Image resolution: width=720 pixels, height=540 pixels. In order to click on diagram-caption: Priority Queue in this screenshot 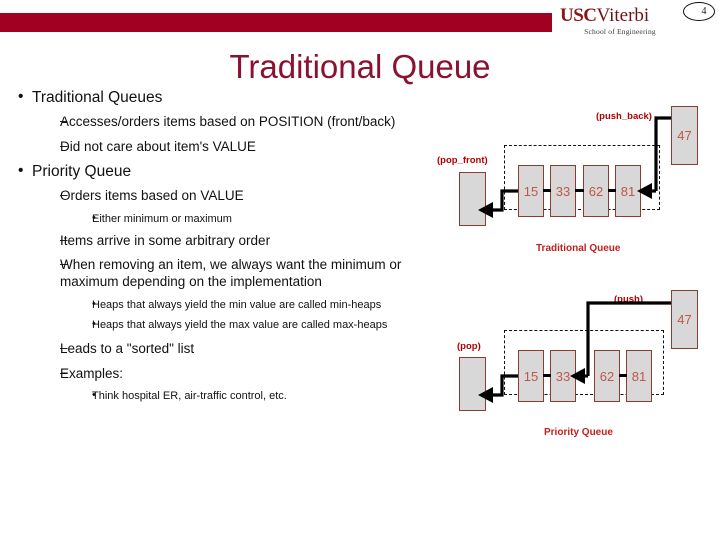, I will do `click(578, 432)`.